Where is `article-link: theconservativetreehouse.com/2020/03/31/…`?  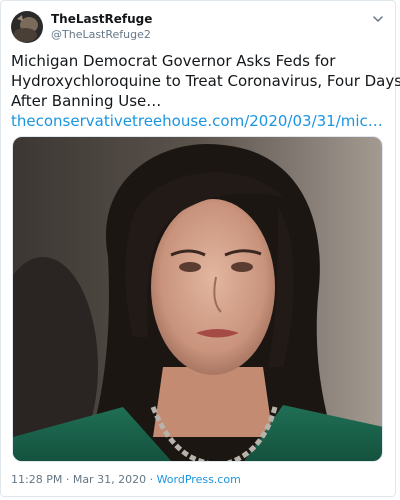
article-link: theconservativetreehouse.com/2020/03/31/… is located at coordinates (197, 121).